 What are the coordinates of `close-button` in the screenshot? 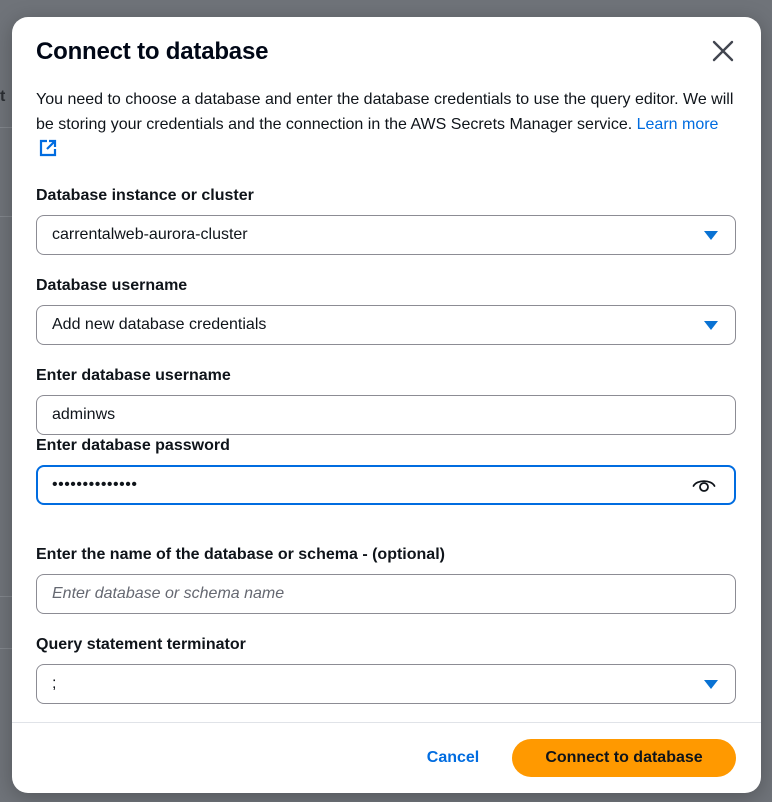 It's located at (723, 51).